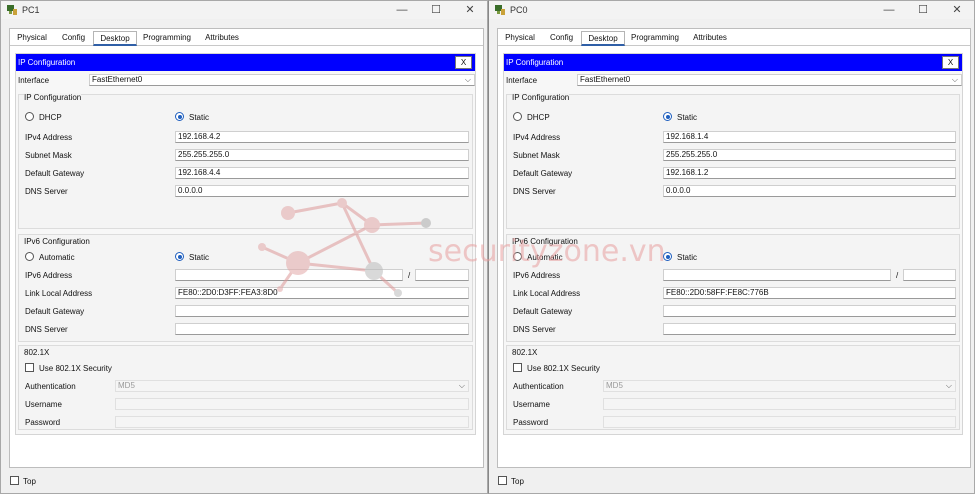 The image size is (975, 494). Describe the element at coordinates (322, 173) in the screenshot. I see `default-gateway-input: 192.168.4.4` at that location.